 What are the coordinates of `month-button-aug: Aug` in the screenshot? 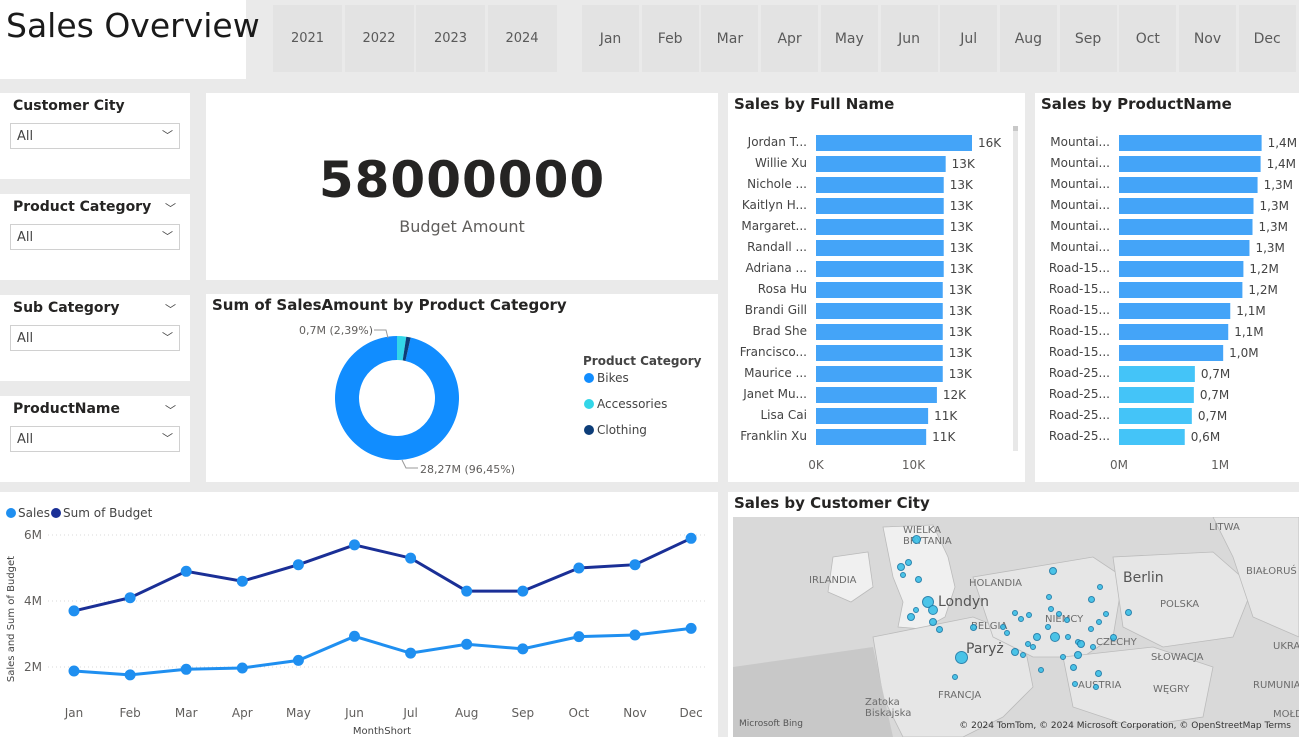 It's located at (1028, 38).